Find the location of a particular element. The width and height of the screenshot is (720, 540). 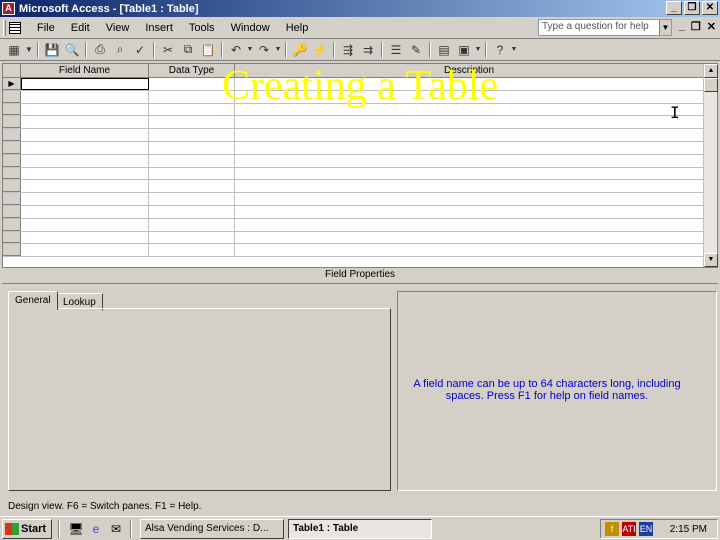

database-window-icon: ▤ is located at coordinates (444, 50).